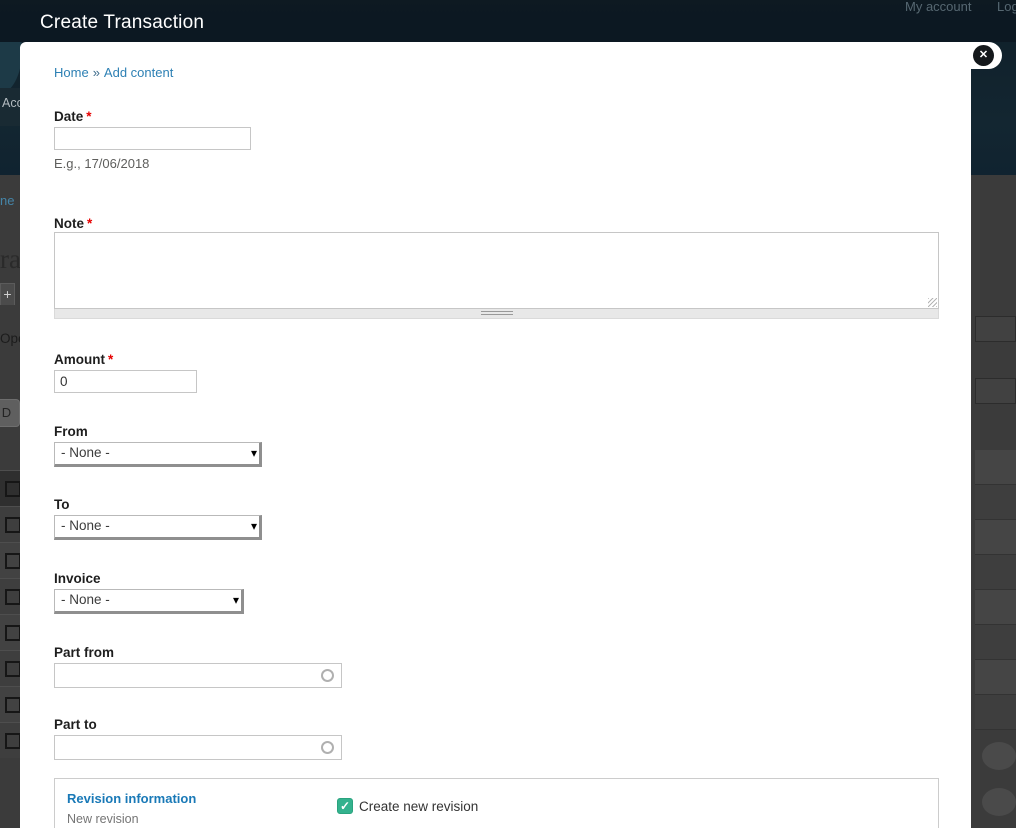  What do you see at coordinates (10, 259) in the screenshot?
I see `background-title-fragment: ra` at bounding box center [10, 259].